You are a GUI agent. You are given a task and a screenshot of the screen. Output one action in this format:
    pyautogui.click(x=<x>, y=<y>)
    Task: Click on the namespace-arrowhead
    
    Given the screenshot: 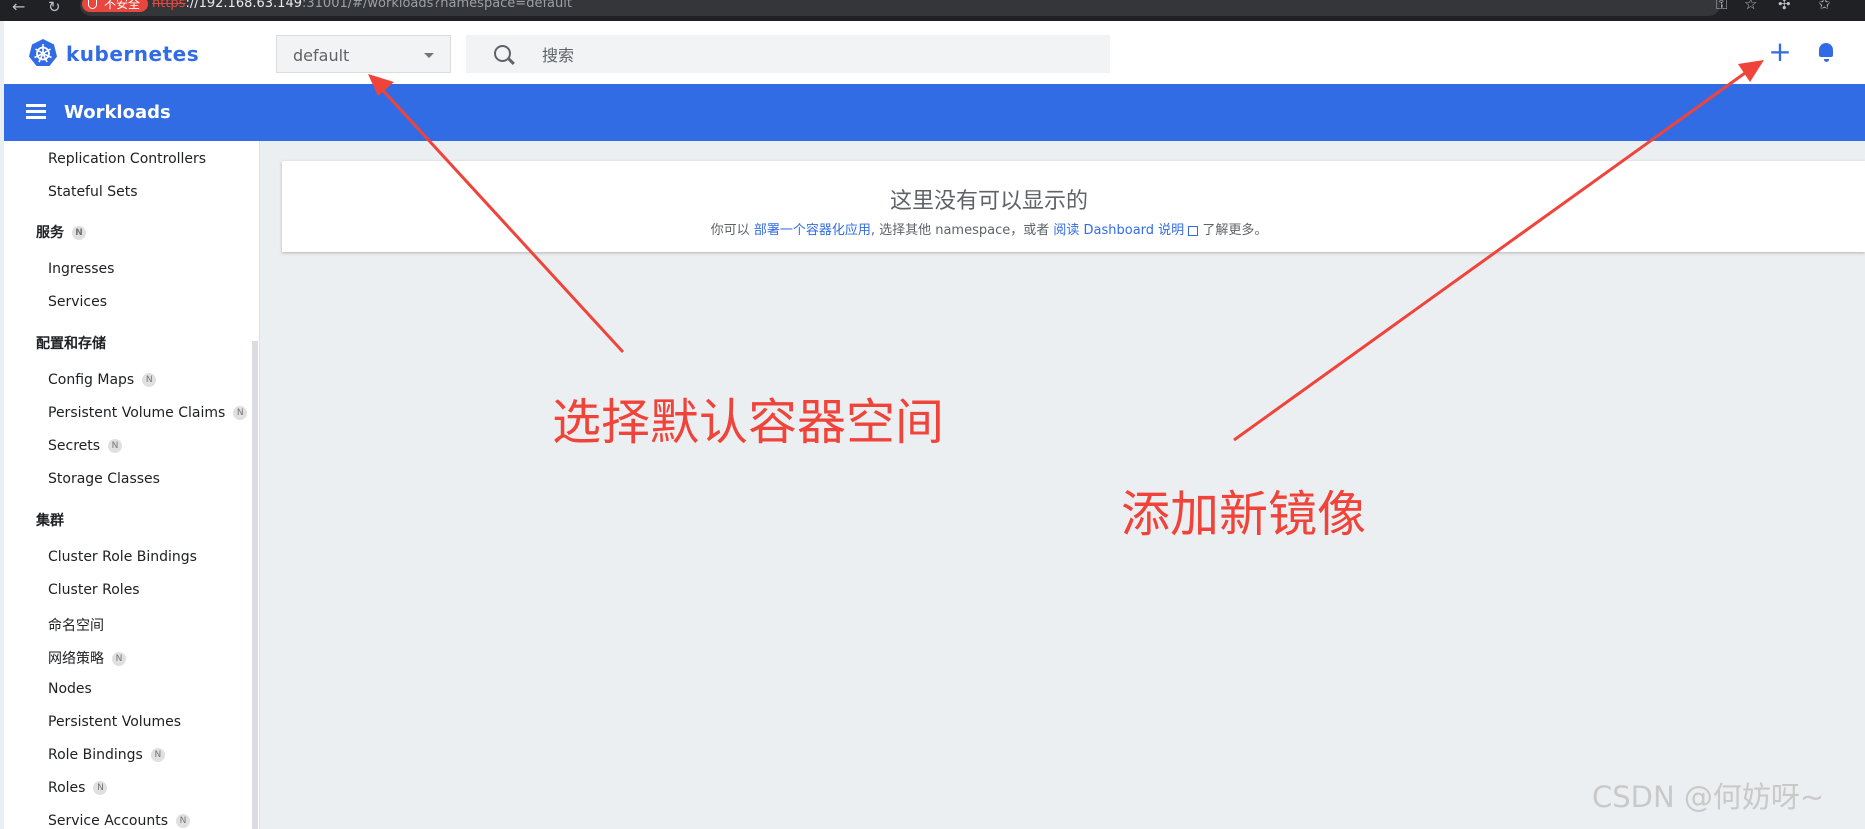 What is the action you would take?
    pyautogui.click(x=381, y=85)
    